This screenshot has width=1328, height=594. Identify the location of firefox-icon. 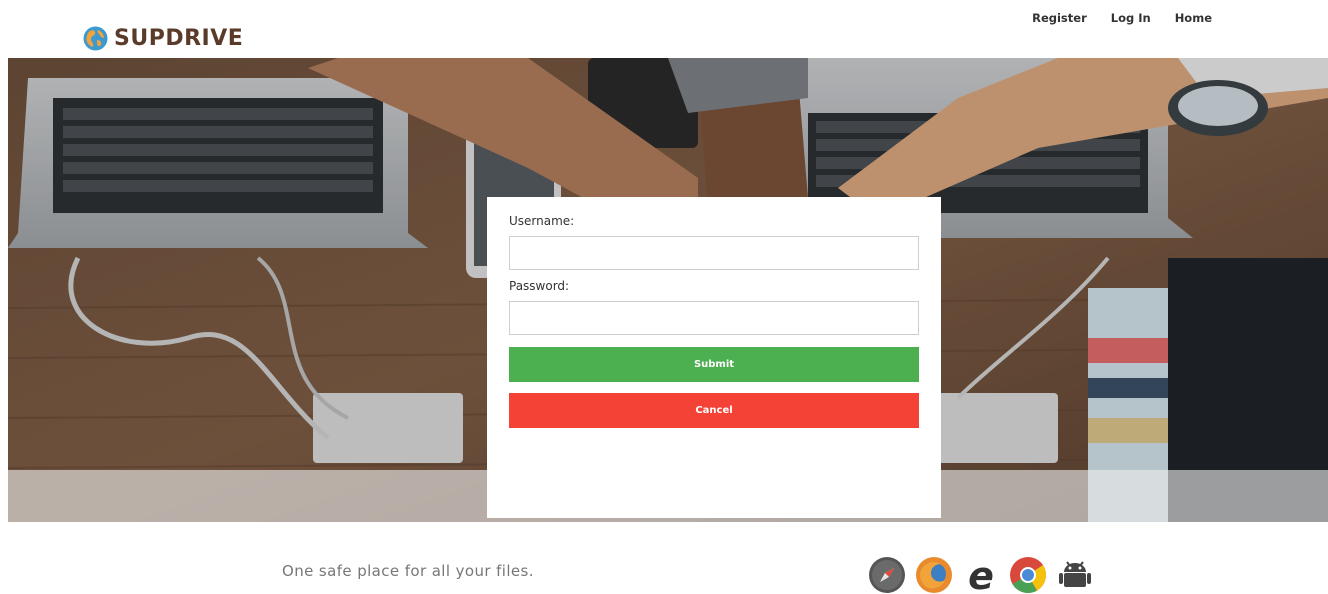
(934, 575).